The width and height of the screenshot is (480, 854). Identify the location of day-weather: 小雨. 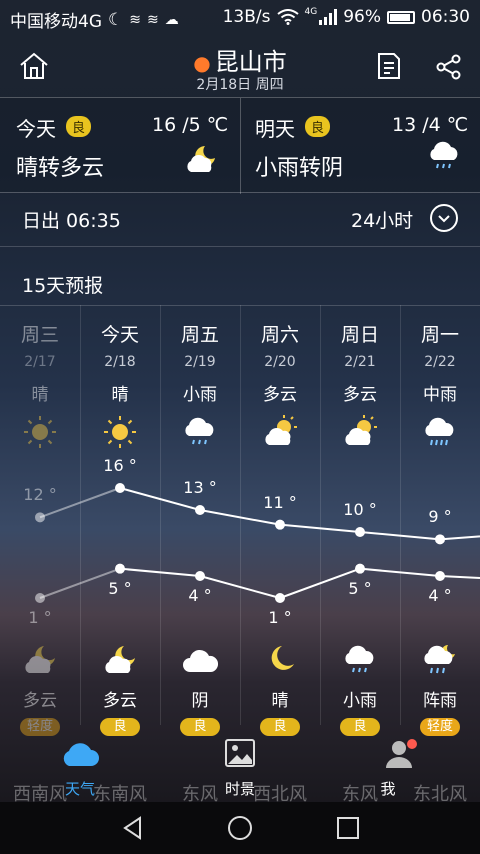
(200, 395).